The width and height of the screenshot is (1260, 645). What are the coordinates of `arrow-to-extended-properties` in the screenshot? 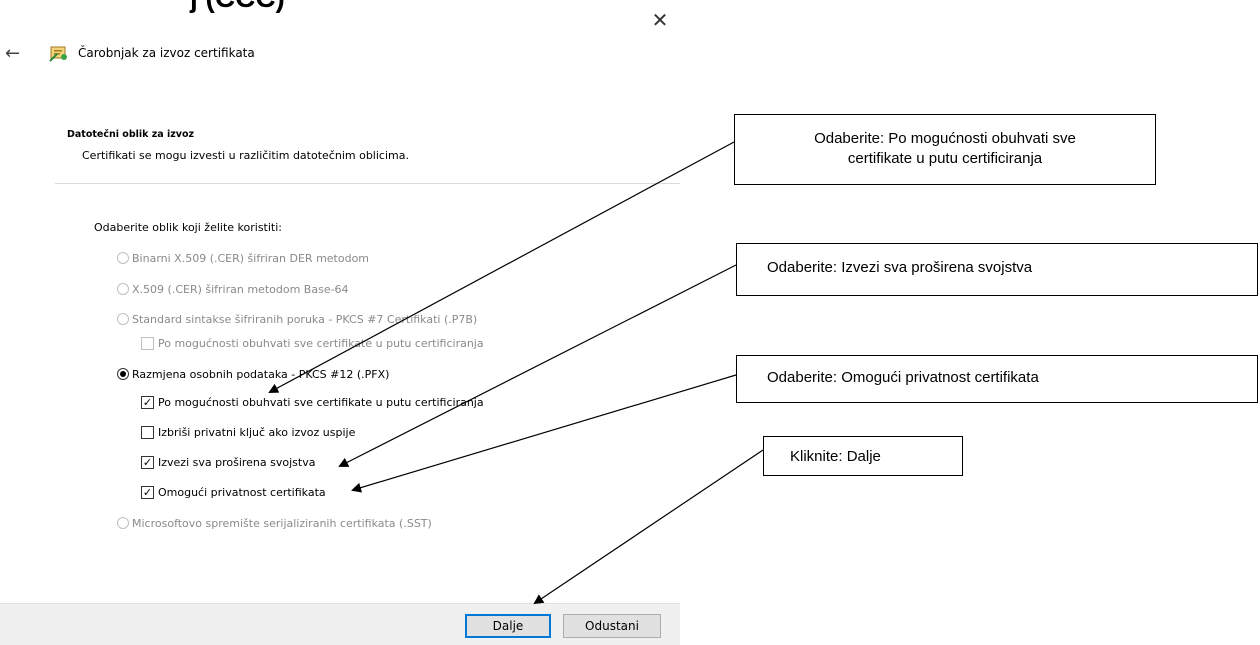 It's located at (537, 365).